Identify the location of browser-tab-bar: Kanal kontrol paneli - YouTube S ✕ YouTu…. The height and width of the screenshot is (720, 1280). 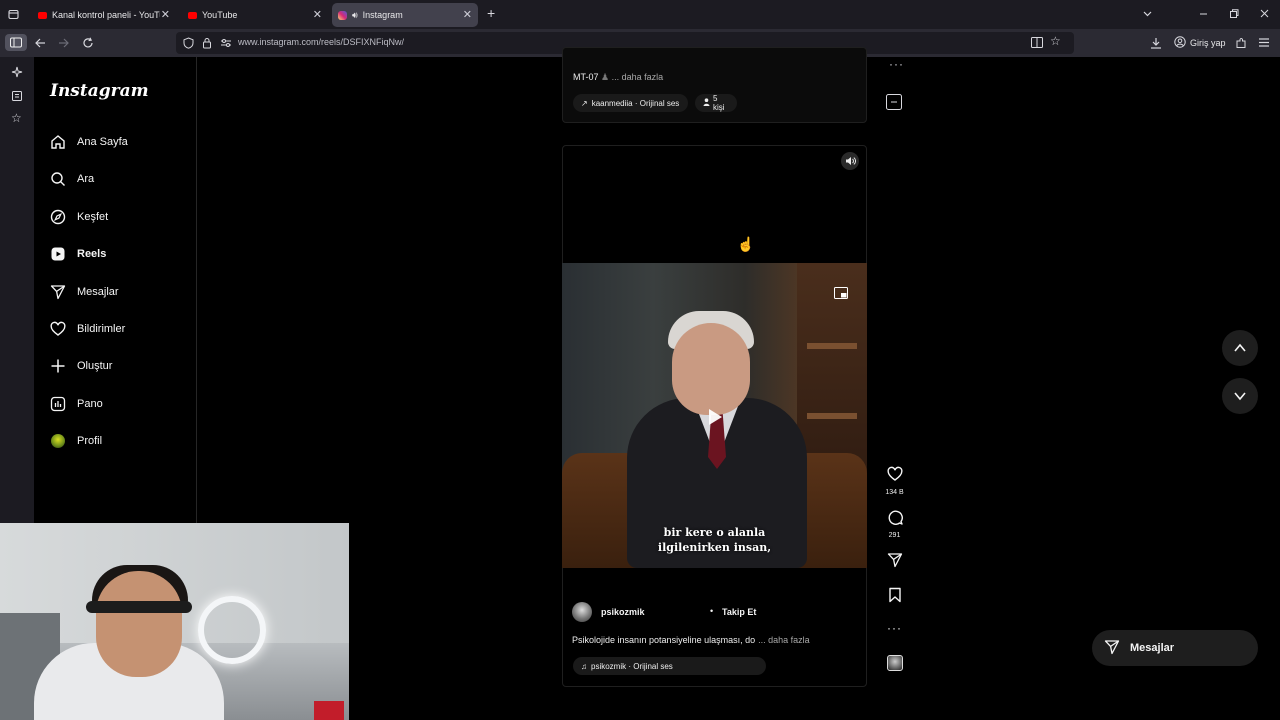
(640, 14).